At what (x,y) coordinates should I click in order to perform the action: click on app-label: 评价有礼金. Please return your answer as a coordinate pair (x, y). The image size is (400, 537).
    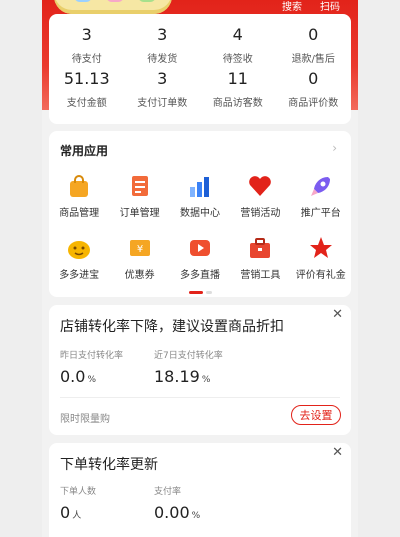
    Looking at the image, I should click on (320, 275).